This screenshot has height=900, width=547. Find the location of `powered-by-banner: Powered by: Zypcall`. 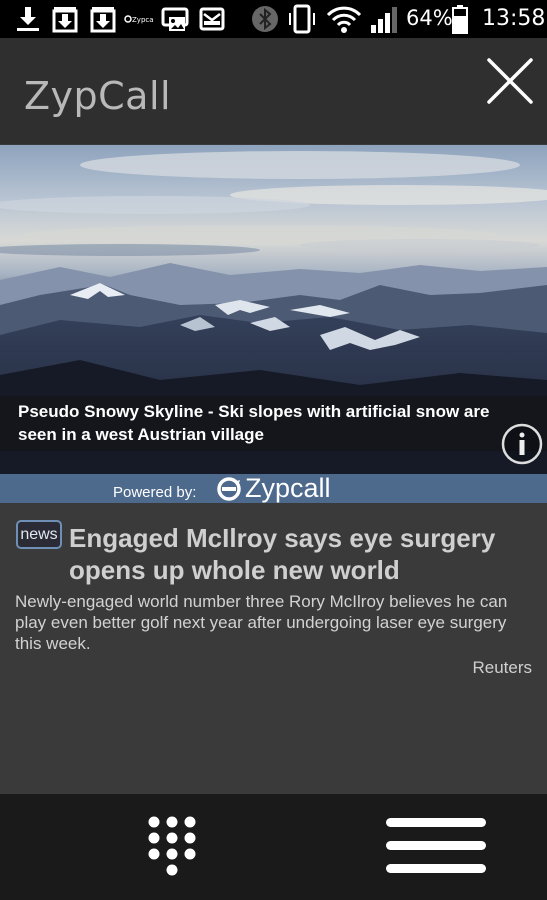

powered-by-banner: Powered by: Zypcall is located at coordinates (273, 488).